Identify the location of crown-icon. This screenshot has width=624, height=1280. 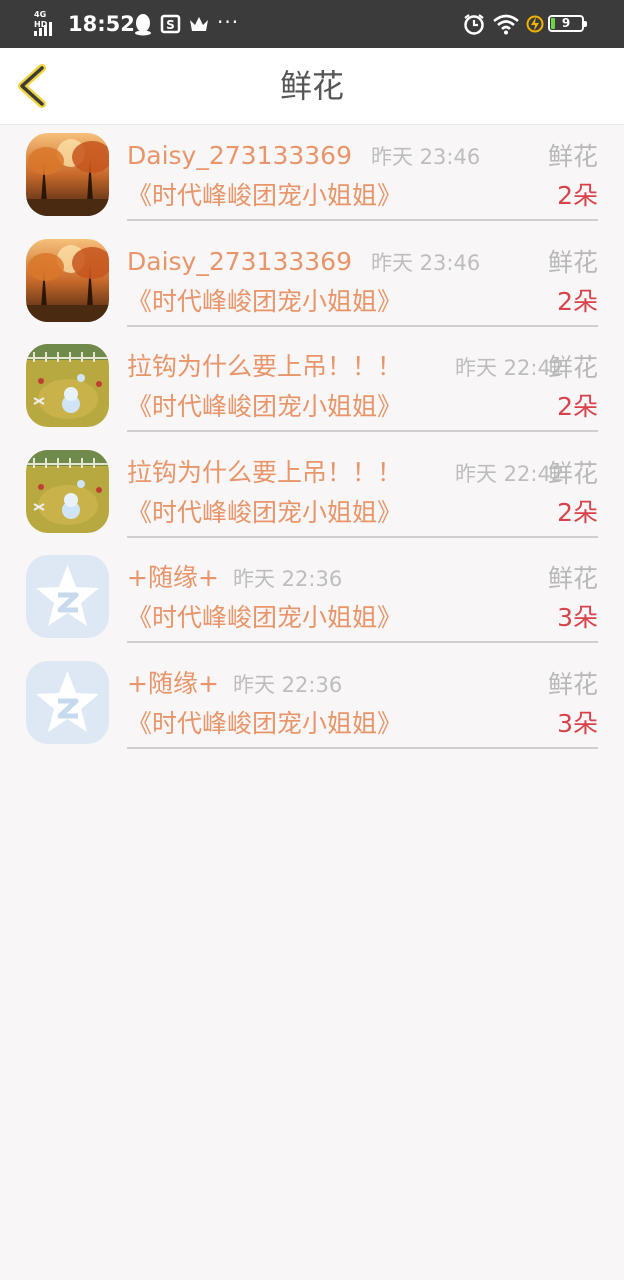
(199, 24).